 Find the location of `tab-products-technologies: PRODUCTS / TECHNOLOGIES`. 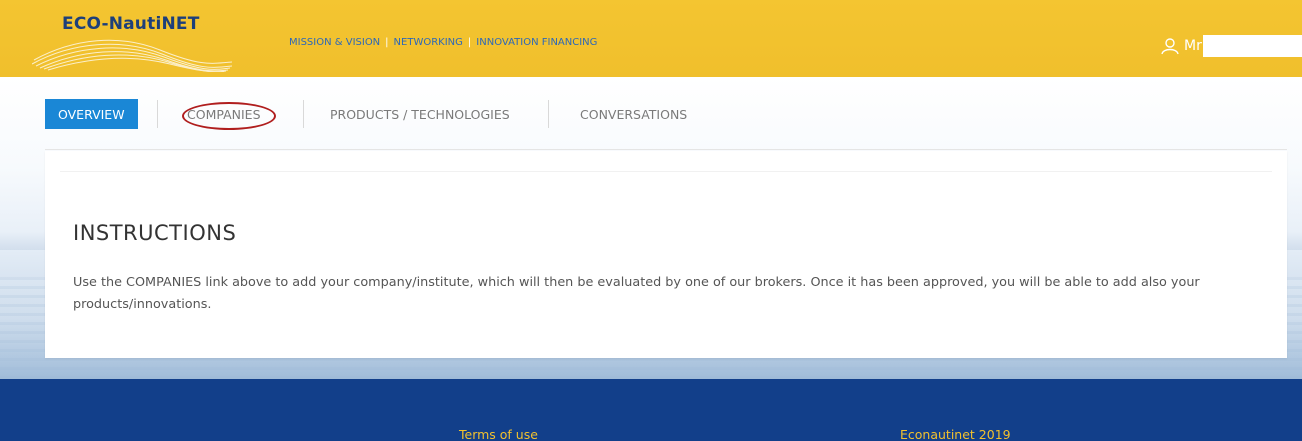

tab-products-technologies: PRODUCTS / TECHNOLOGIES is located at coordinates (420, 114).